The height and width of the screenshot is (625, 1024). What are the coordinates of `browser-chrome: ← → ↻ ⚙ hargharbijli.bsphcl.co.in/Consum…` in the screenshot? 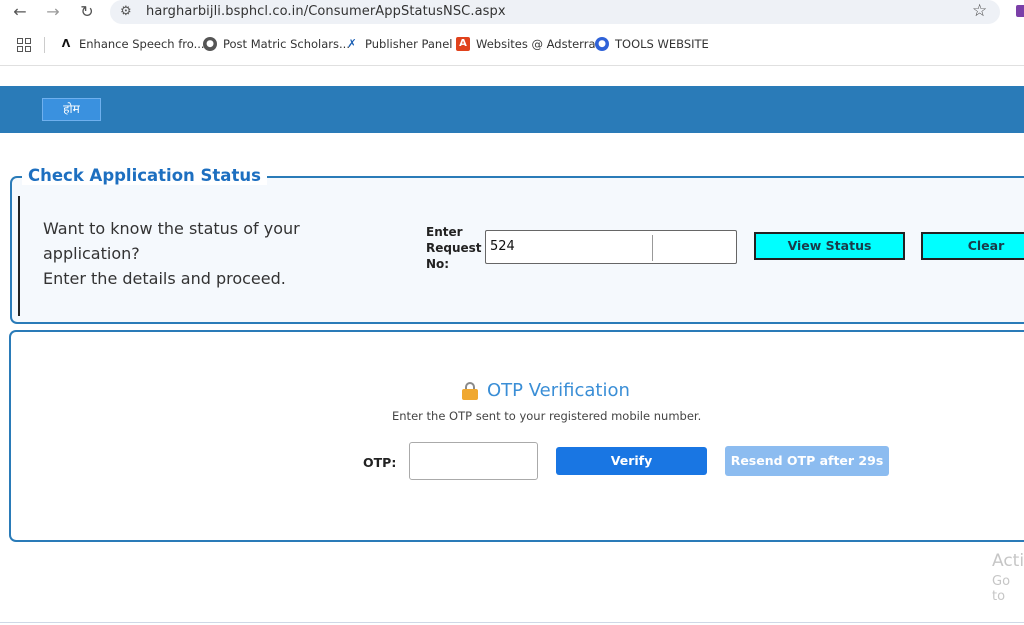 It's located at (512, 33).